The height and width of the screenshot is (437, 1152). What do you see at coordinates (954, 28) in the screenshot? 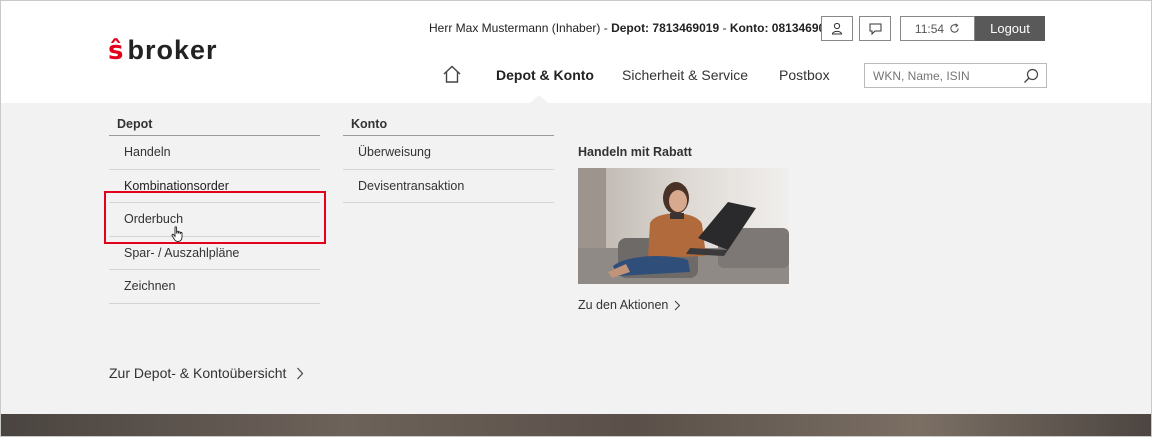
I see `refresh-icon` at bounding box center [954, 28].